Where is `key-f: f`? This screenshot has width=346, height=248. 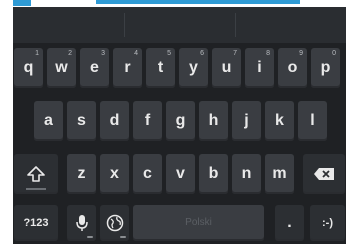
key-f: f is located at coordinates (147, 121).